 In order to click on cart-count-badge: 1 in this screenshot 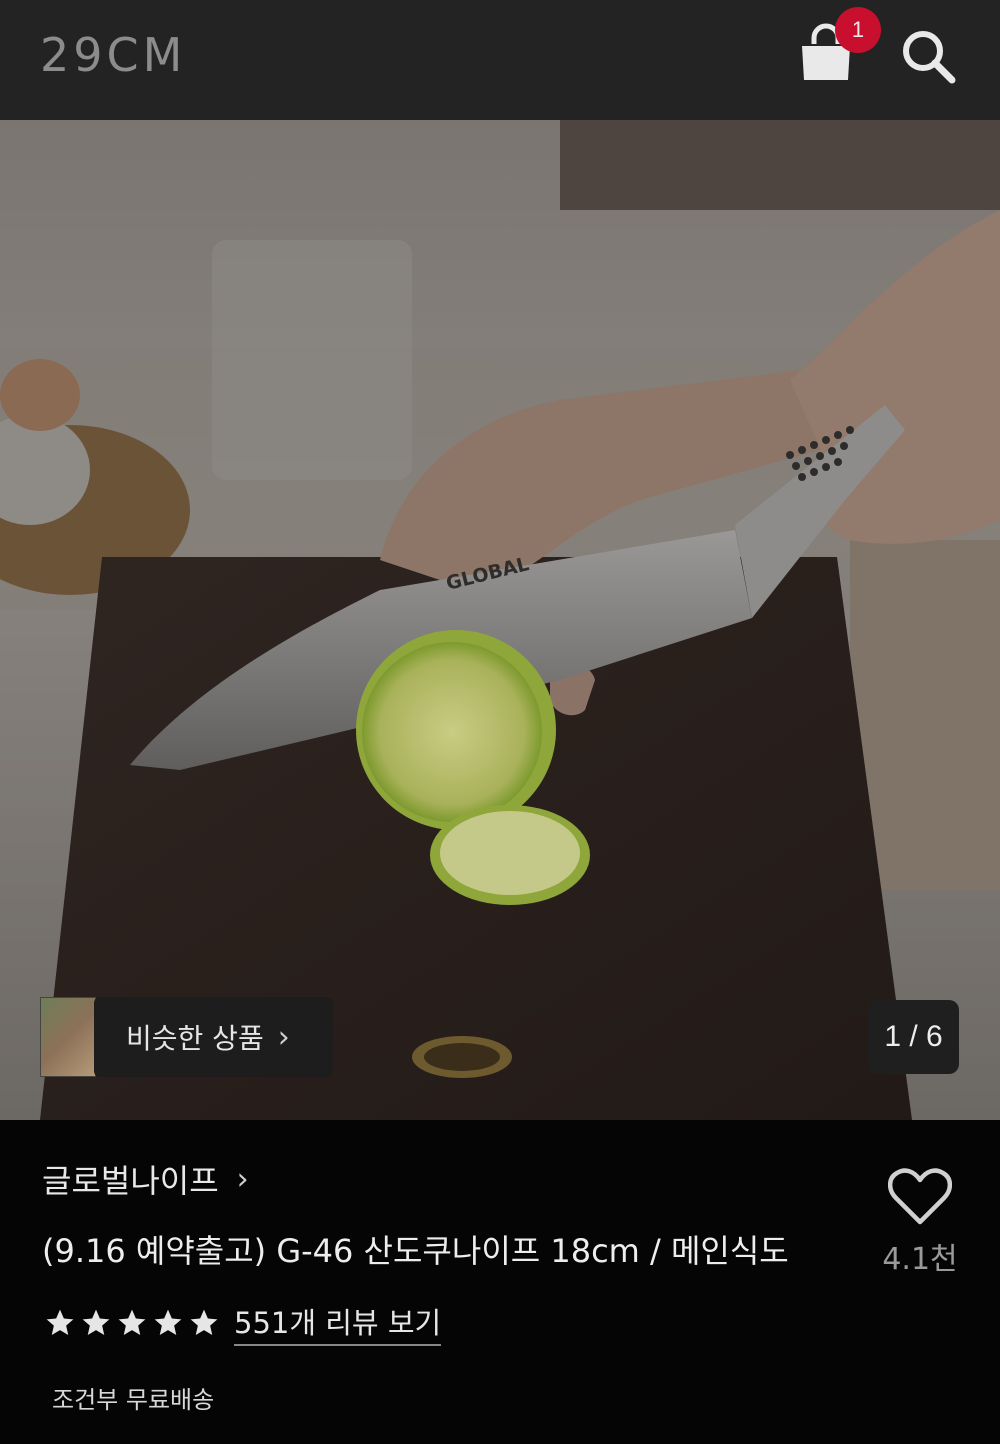, I will do `click(858, 30)`.